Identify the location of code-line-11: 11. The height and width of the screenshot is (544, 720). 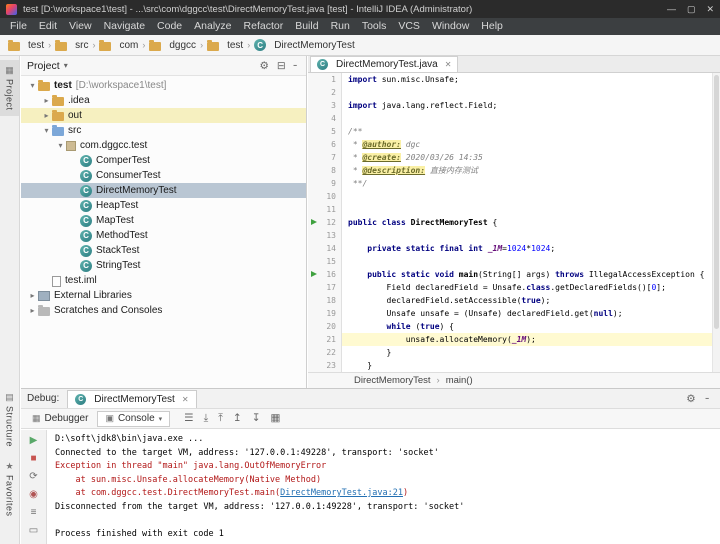
(510, 209).